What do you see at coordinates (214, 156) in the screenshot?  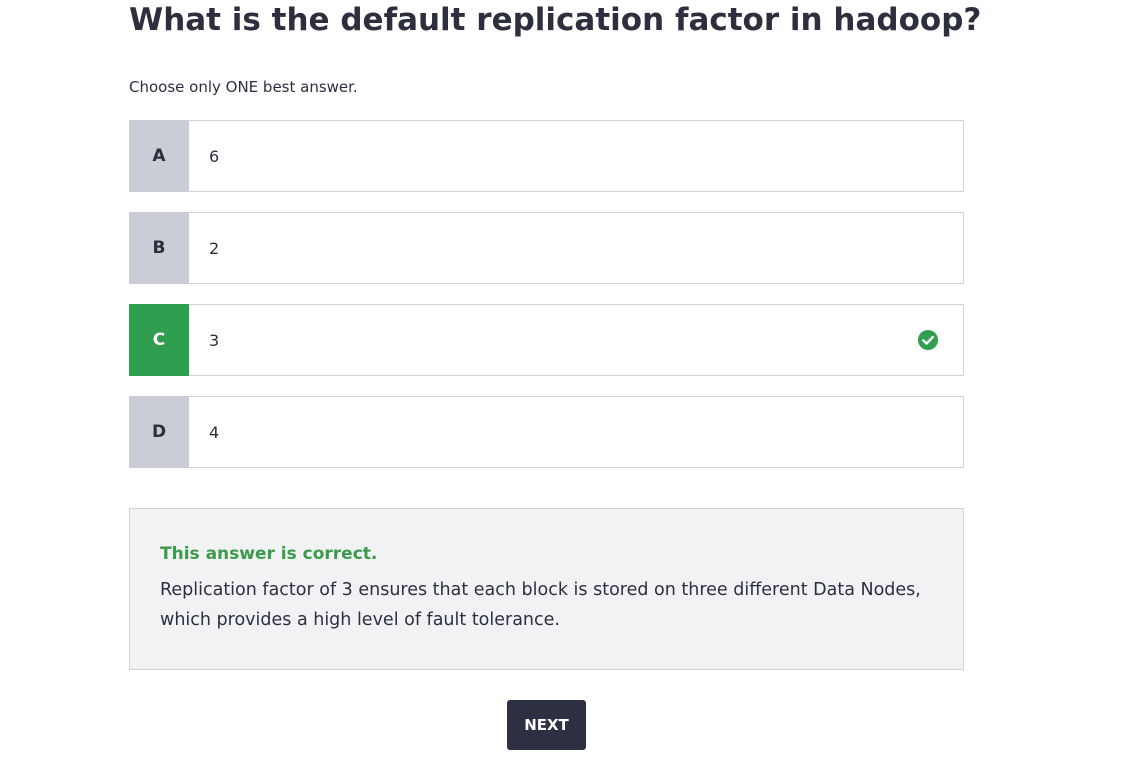 I see `option-text: 6` at bounding box center [214, 156].